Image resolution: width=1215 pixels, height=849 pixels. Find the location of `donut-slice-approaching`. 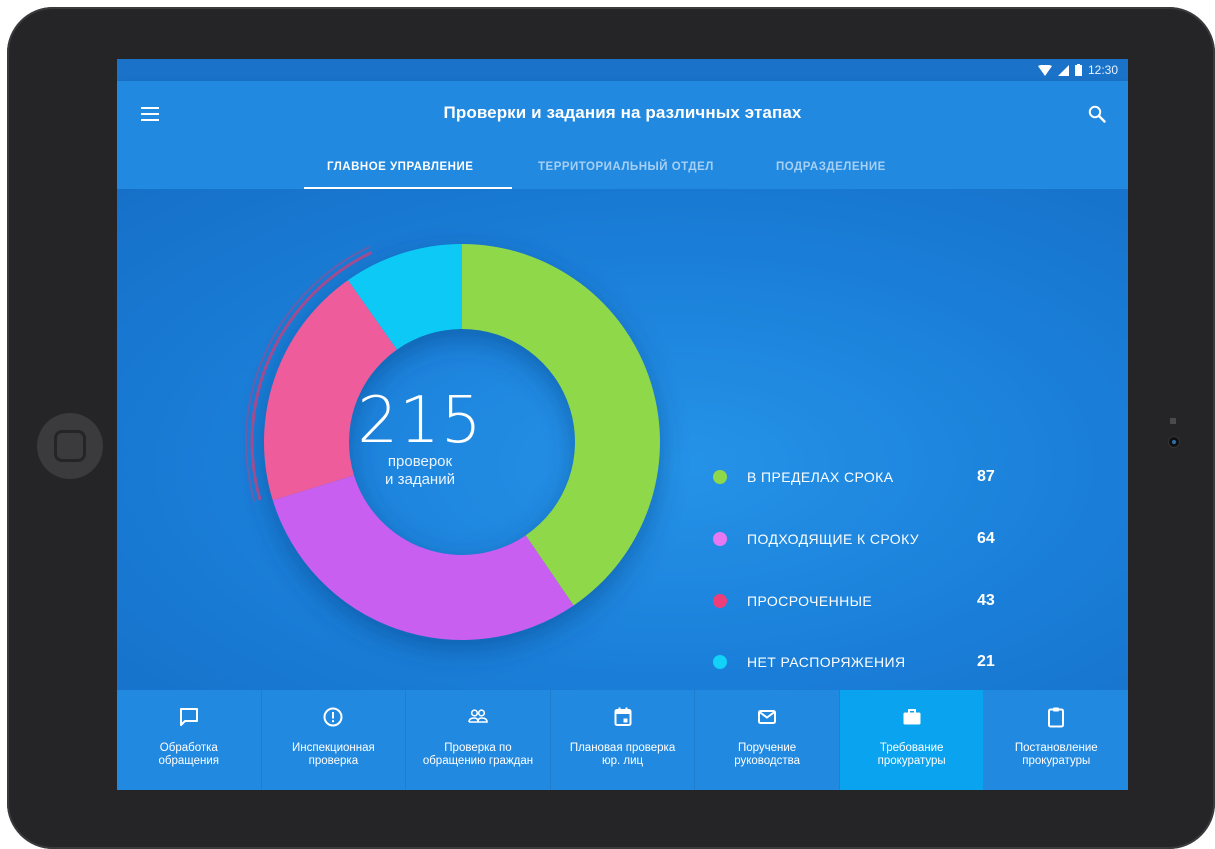

donut-slice-approaching is located at coordinates (423, 557).